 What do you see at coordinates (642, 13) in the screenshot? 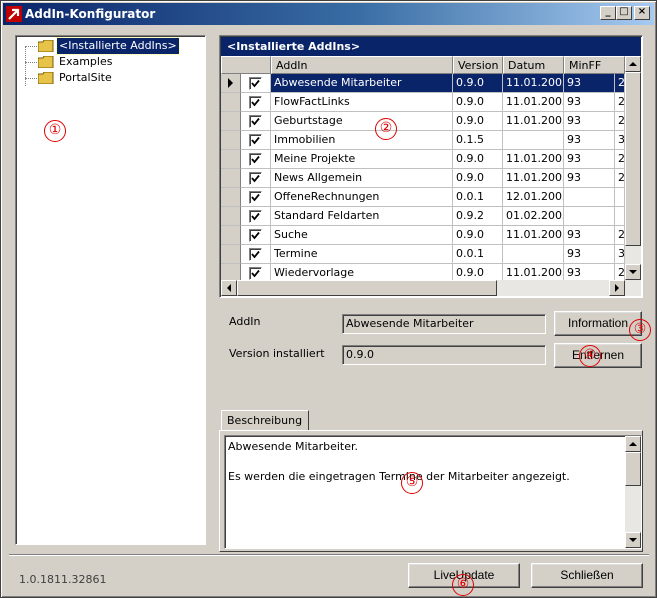
I see `close-window-button: ×` at bounding box center [642, 13].